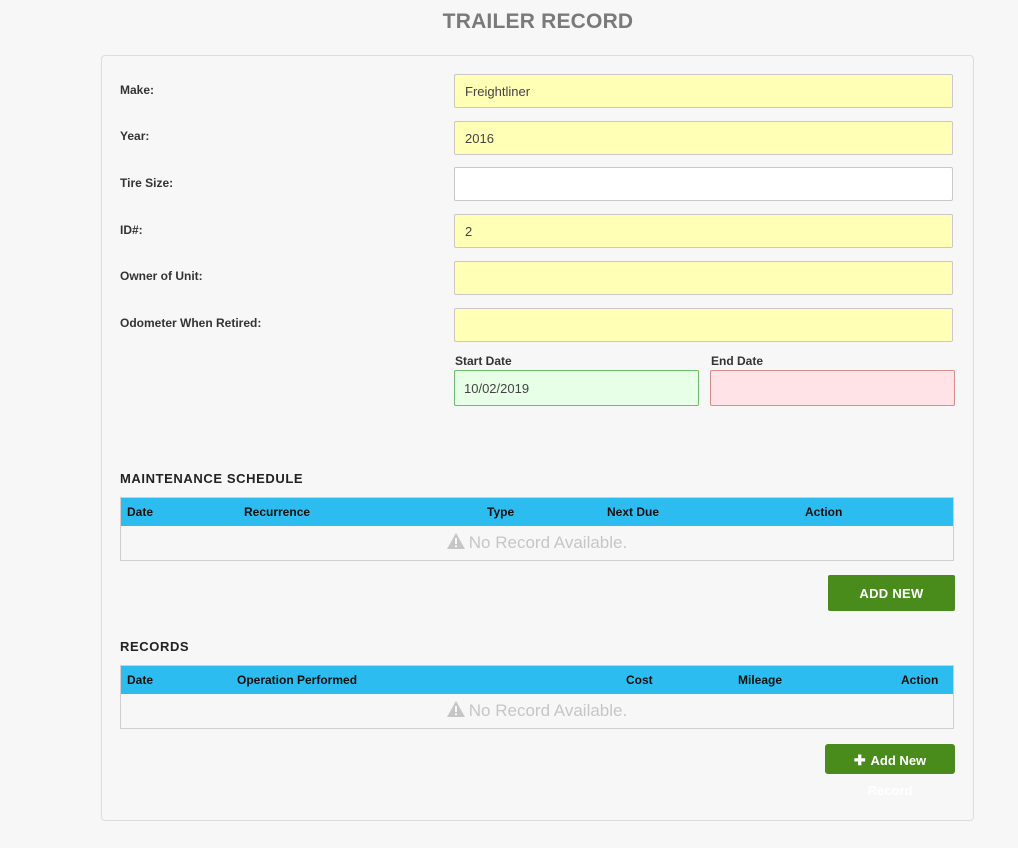 The width and height of the screenshot is (1018, 848). Describe the element at coordinates (633, 512) in the screenshot. I see `column-header-next-due: Next Due` at that location.